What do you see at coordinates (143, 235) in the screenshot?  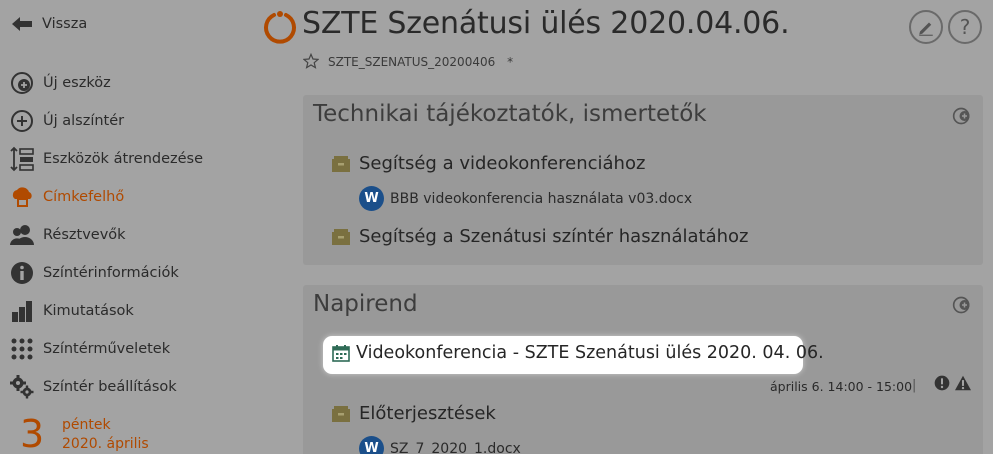 I see `sidebar-item-participants: Résztvevők` at bounding box center [143, 235].